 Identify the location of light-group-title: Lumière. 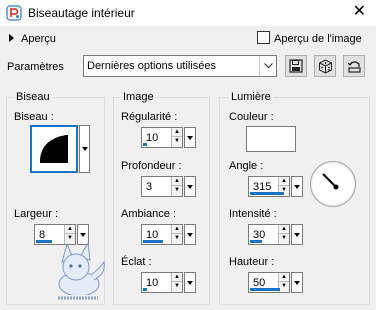
(251, 97).